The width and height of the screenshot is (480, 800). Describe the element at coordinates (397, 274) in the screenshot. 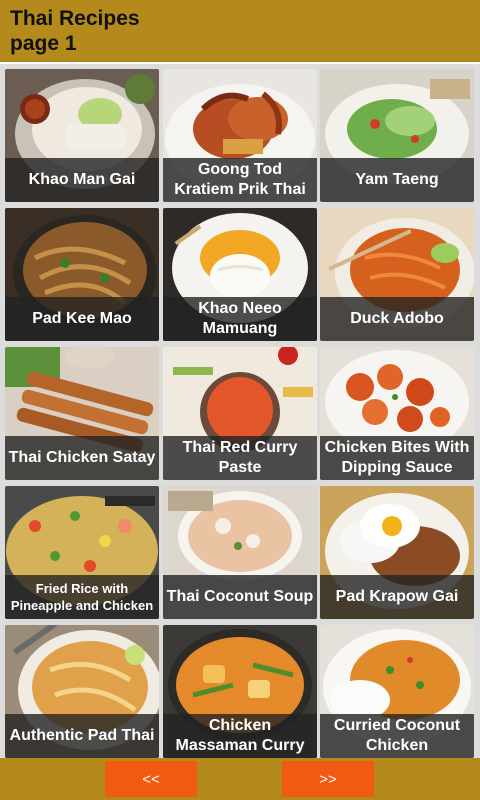

I see `recipe-tile-duck-adobo: Duck Adobo` at that location.